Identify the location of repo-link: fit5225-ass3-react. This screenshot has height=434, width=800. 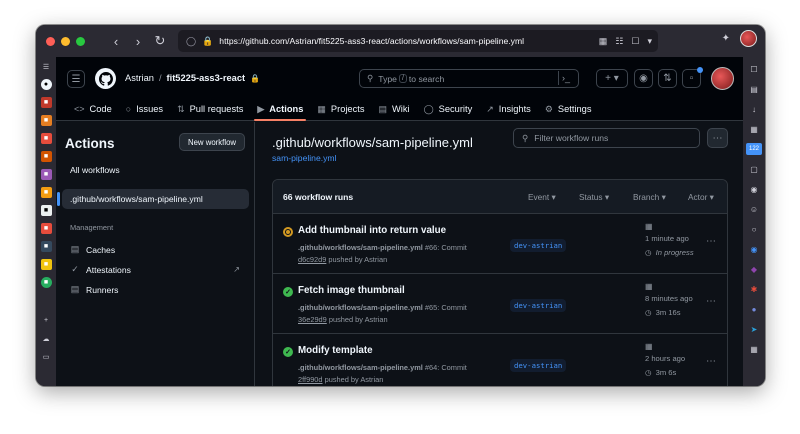
(206, 78).